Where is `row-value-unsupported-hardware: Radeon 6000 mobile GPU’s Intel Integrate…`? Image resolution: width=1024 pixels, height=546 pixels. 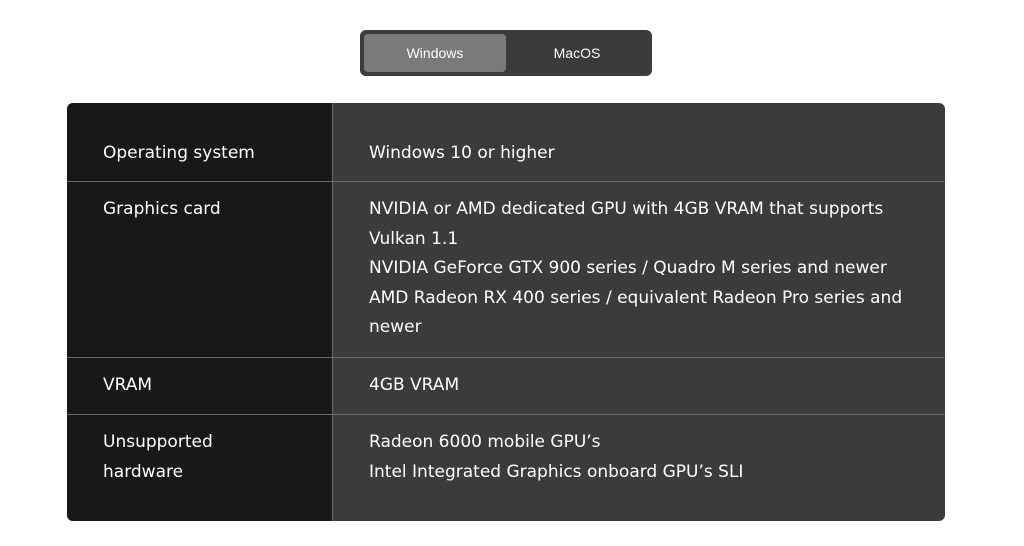 row-value-unsupported-hardware: Radeon 6000 mobile GPU’s Intel Integrate… is located at coordinates (638, 468).